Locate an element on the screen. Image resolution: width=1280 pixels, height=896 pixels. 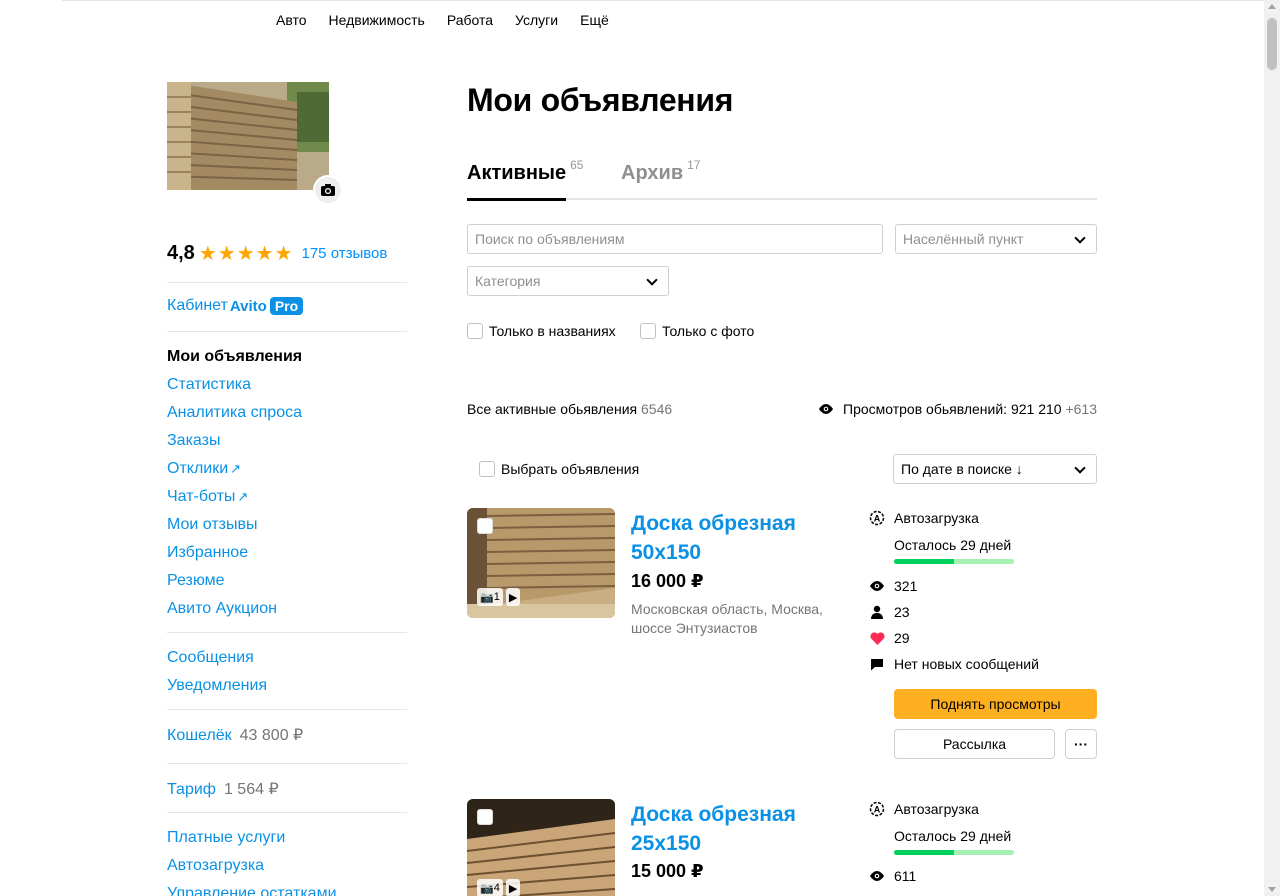
sidebar-item-messages: Сообщения is located at coordinates (217, 662).